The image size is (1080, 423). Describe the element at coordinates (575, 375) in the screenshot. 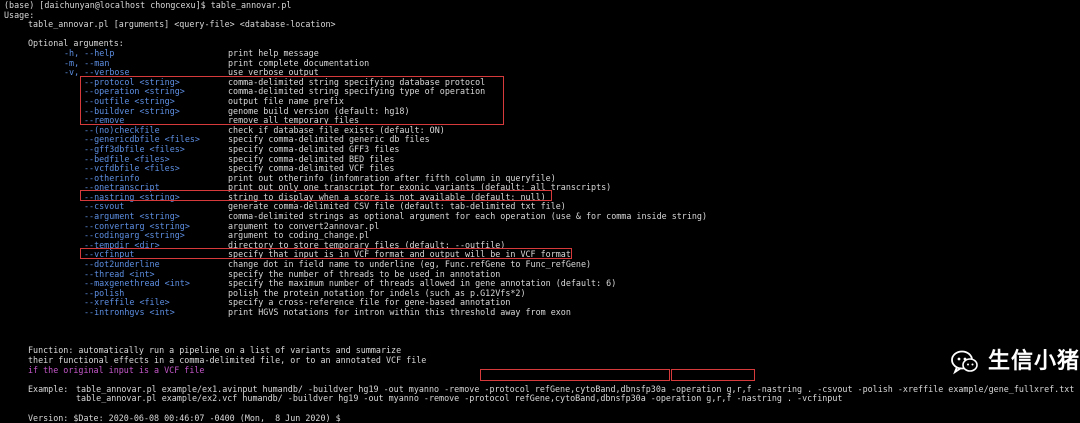

I see `highlight-box-example-protocol` at that location.